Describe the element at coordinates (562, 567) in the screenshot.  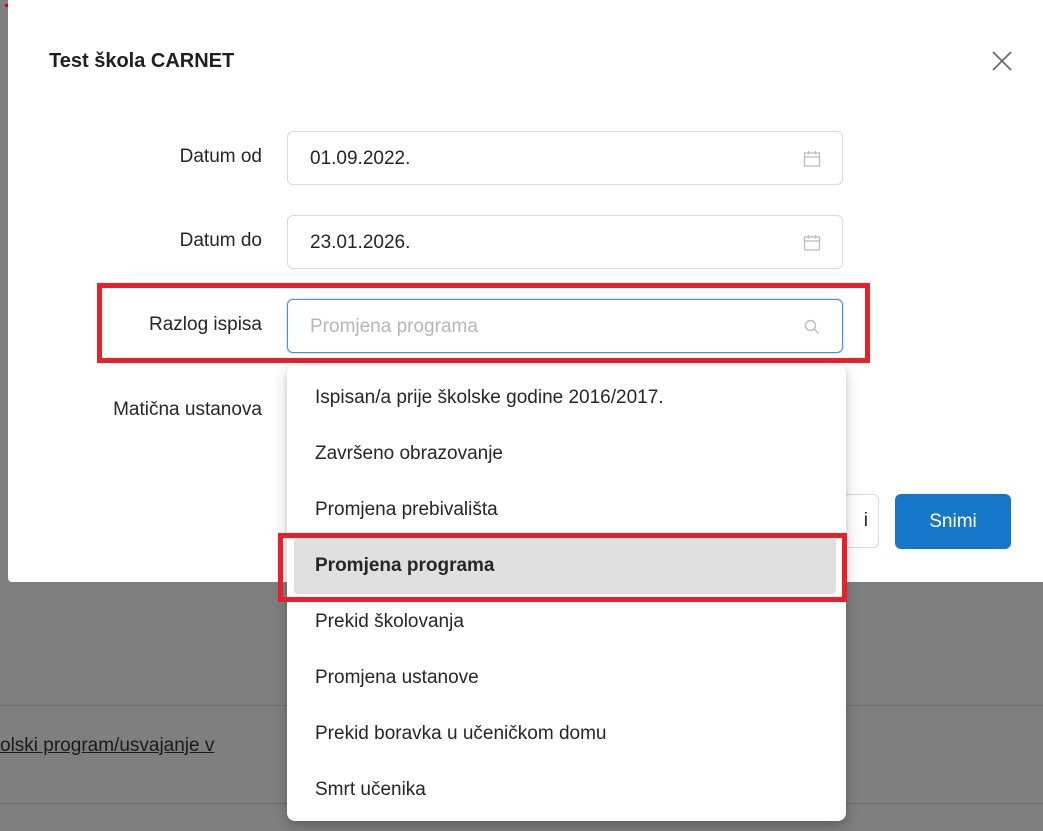
I see `highlight-selected-option` at that location.